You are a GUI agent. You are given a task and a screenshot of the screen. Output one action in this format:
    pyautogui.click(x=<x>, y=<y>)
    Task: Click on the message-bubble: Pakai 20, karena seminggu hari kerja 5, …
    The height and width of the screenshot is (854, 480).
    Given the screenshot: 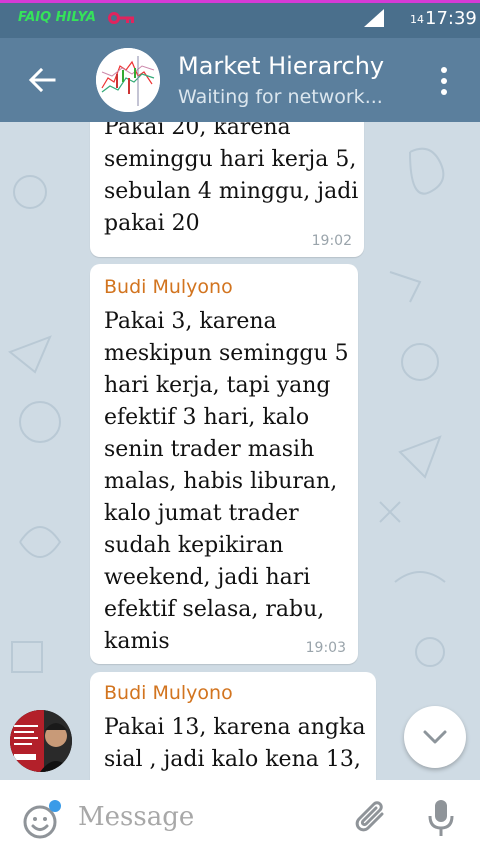 What is the action you would take?
    pyautogui.click(x=227, y=189)
    